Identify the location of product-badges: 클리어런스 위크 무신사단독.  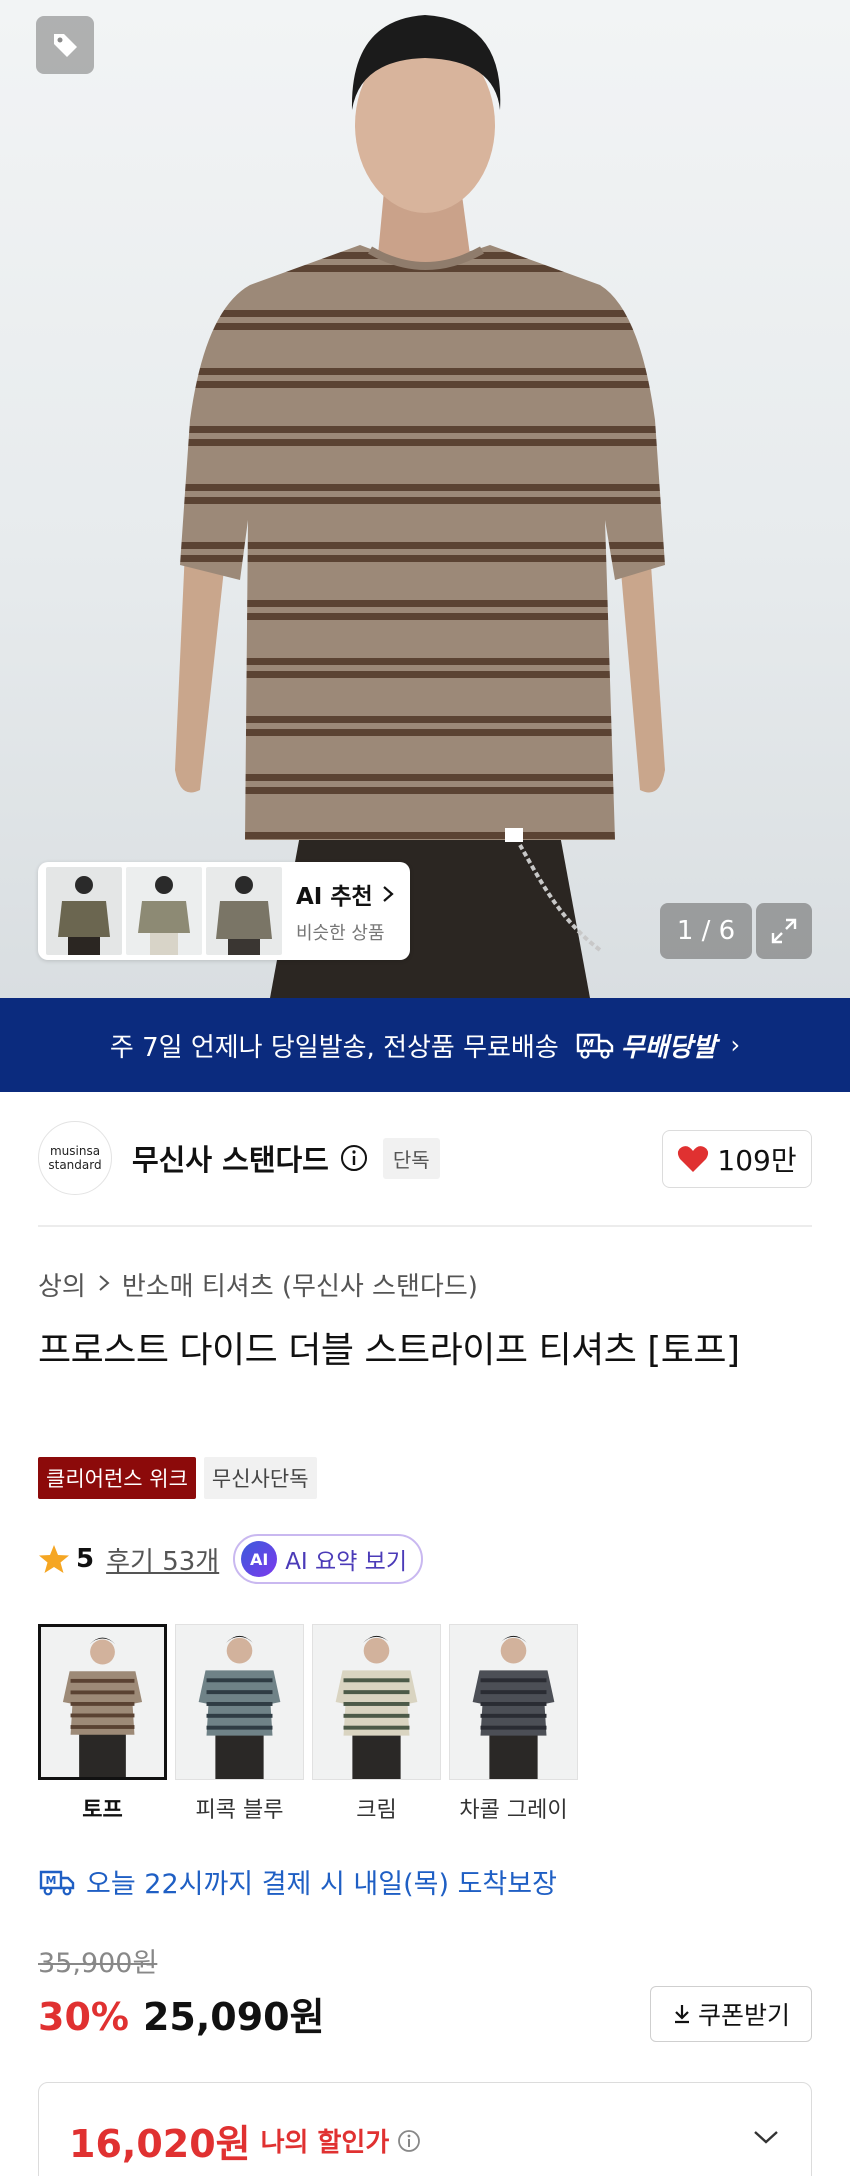
(177, 1478).